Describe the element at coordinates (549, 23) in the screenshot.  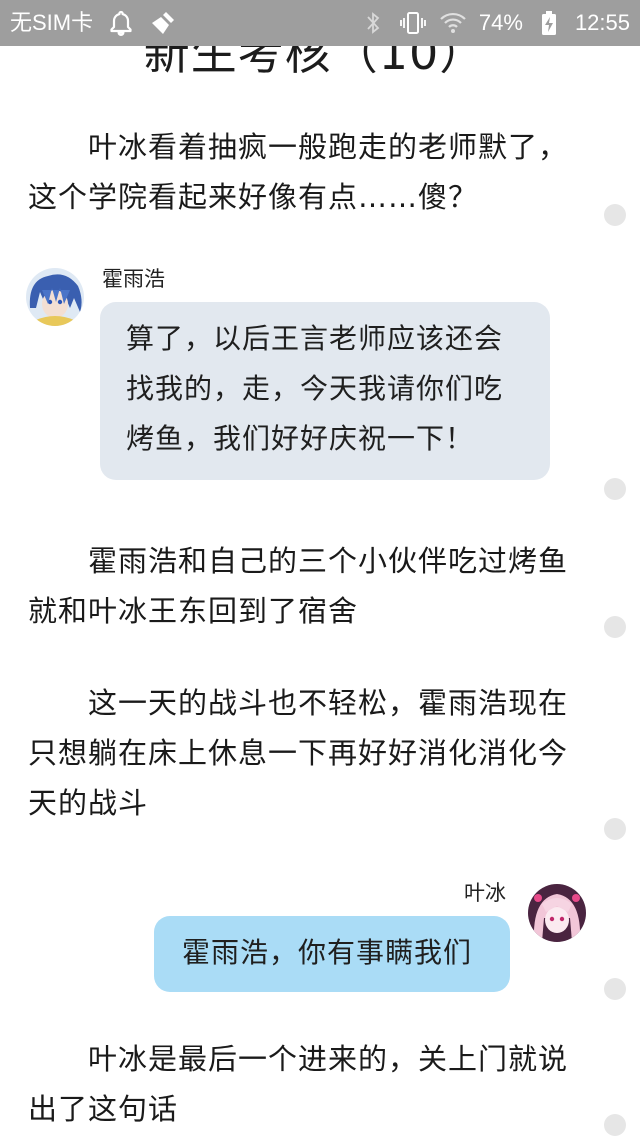
I see `battery-charging-icon` at that location.